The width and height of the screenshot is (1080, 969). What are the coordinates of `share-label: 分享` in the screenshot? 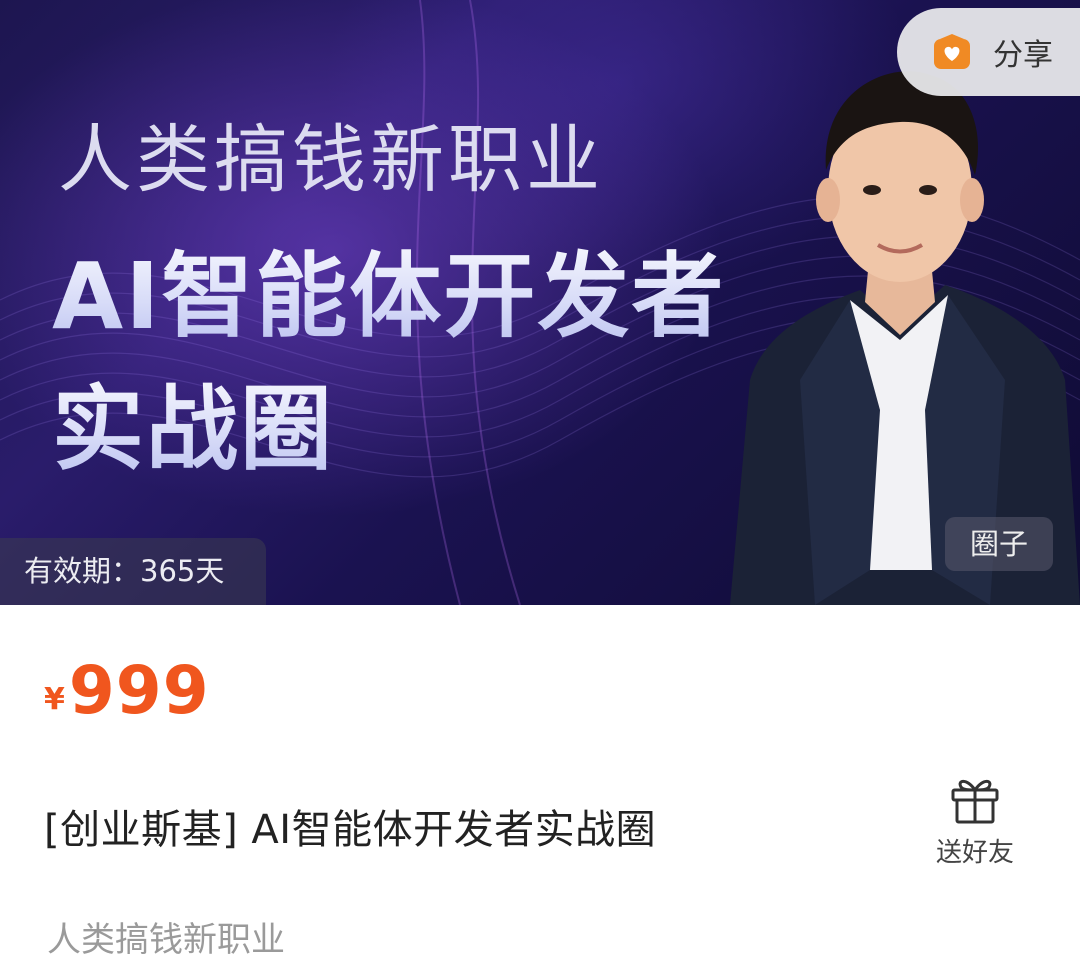 It's located at (1023, 55).